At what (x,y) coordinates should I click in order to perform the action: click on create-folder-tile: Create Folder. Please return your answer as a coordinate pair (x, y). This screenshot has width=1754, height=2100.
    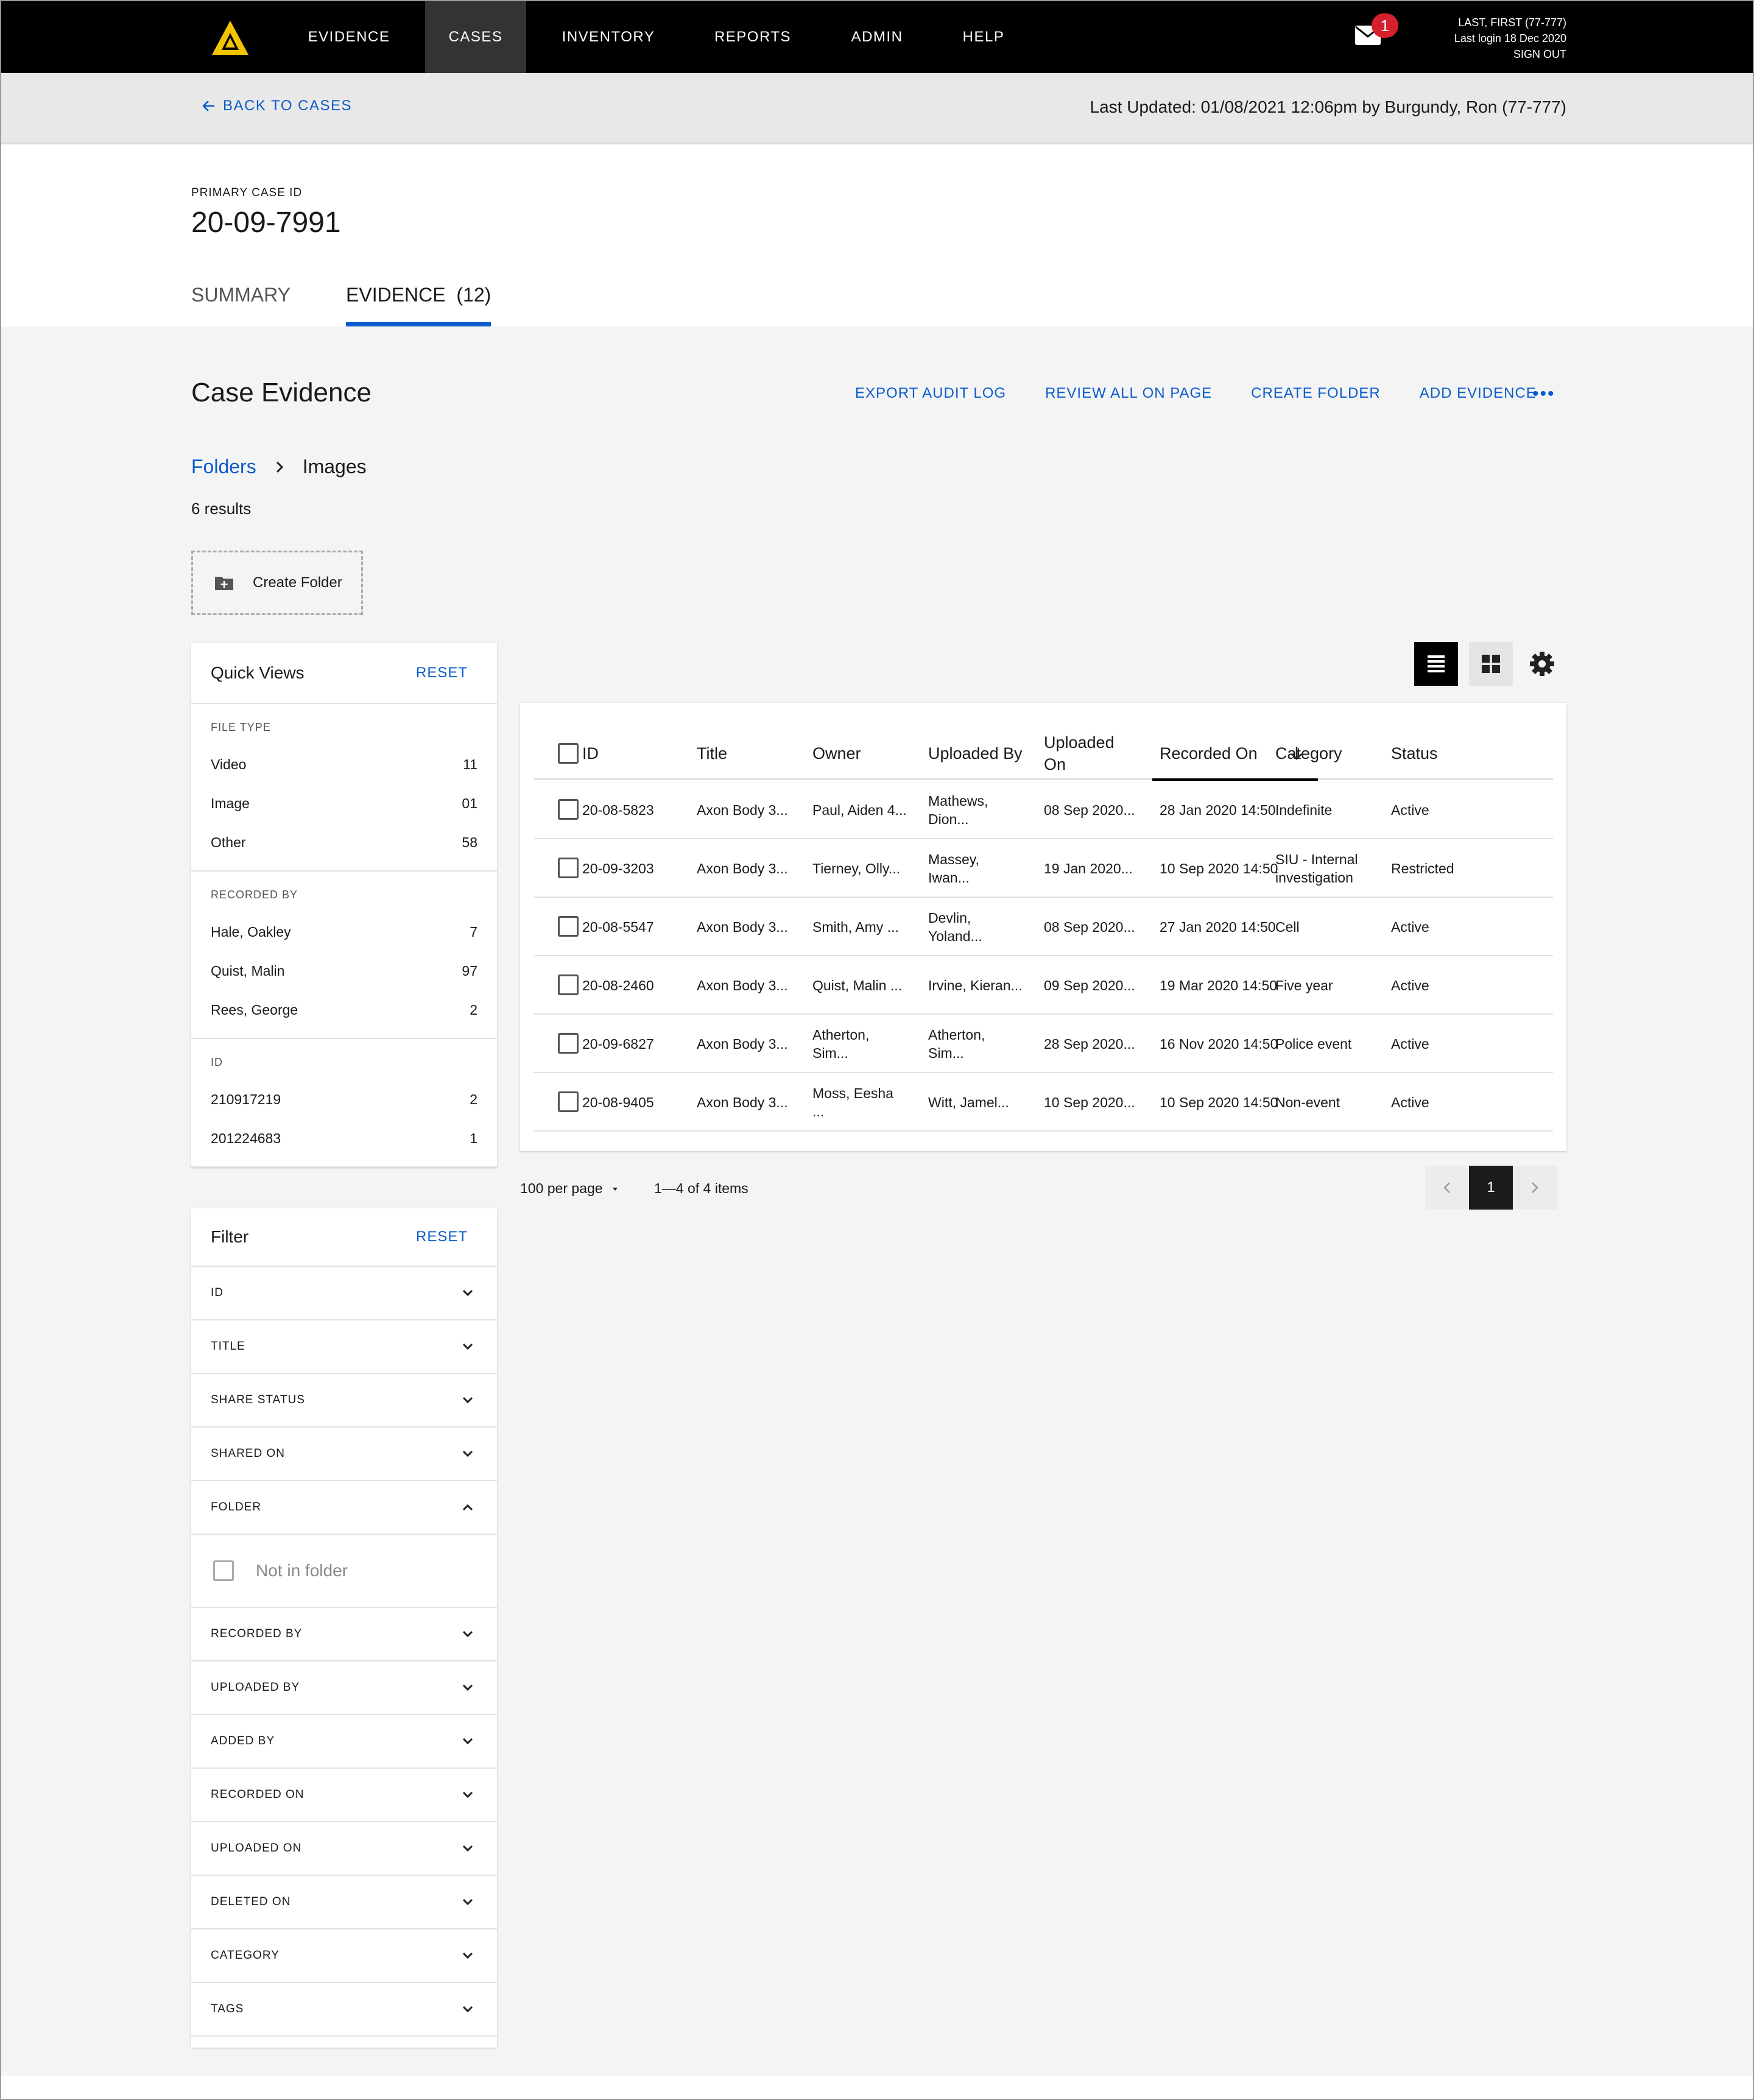
    Looking at the image, I should click on (277, 583).